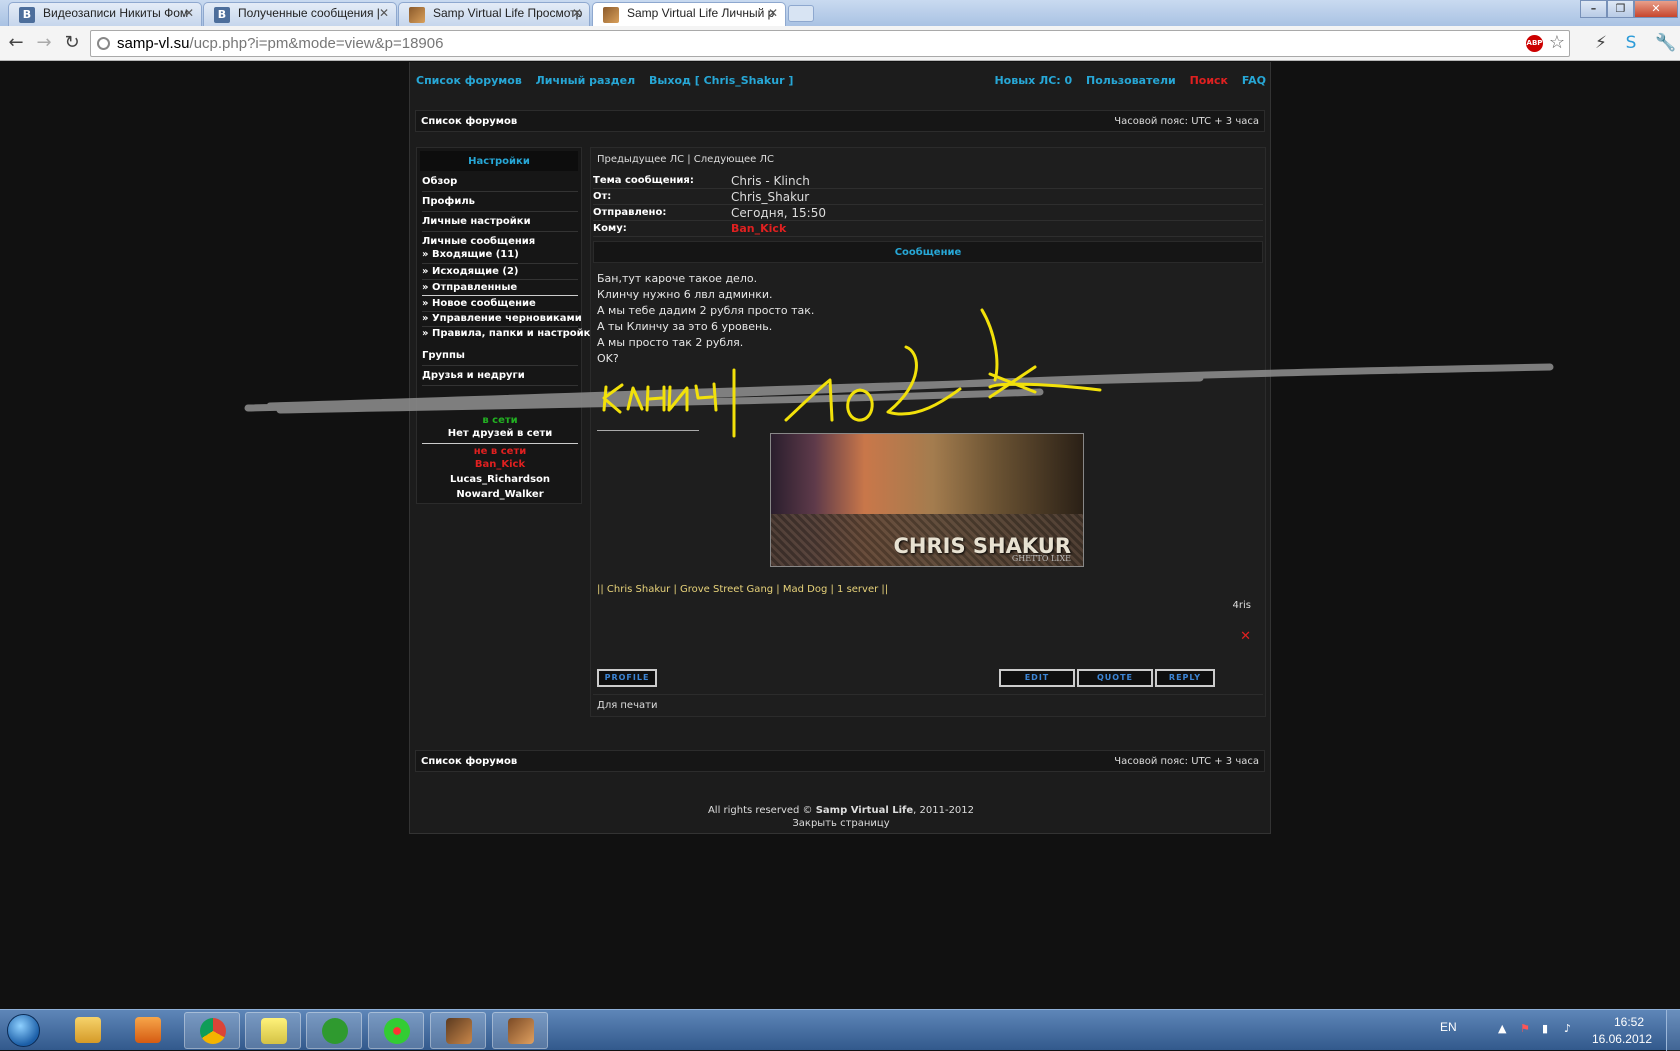 Image resolution: width=1680 pixels, height=1051 pixels. I want to click on users-link: Пользователи, so click(1131, 80).